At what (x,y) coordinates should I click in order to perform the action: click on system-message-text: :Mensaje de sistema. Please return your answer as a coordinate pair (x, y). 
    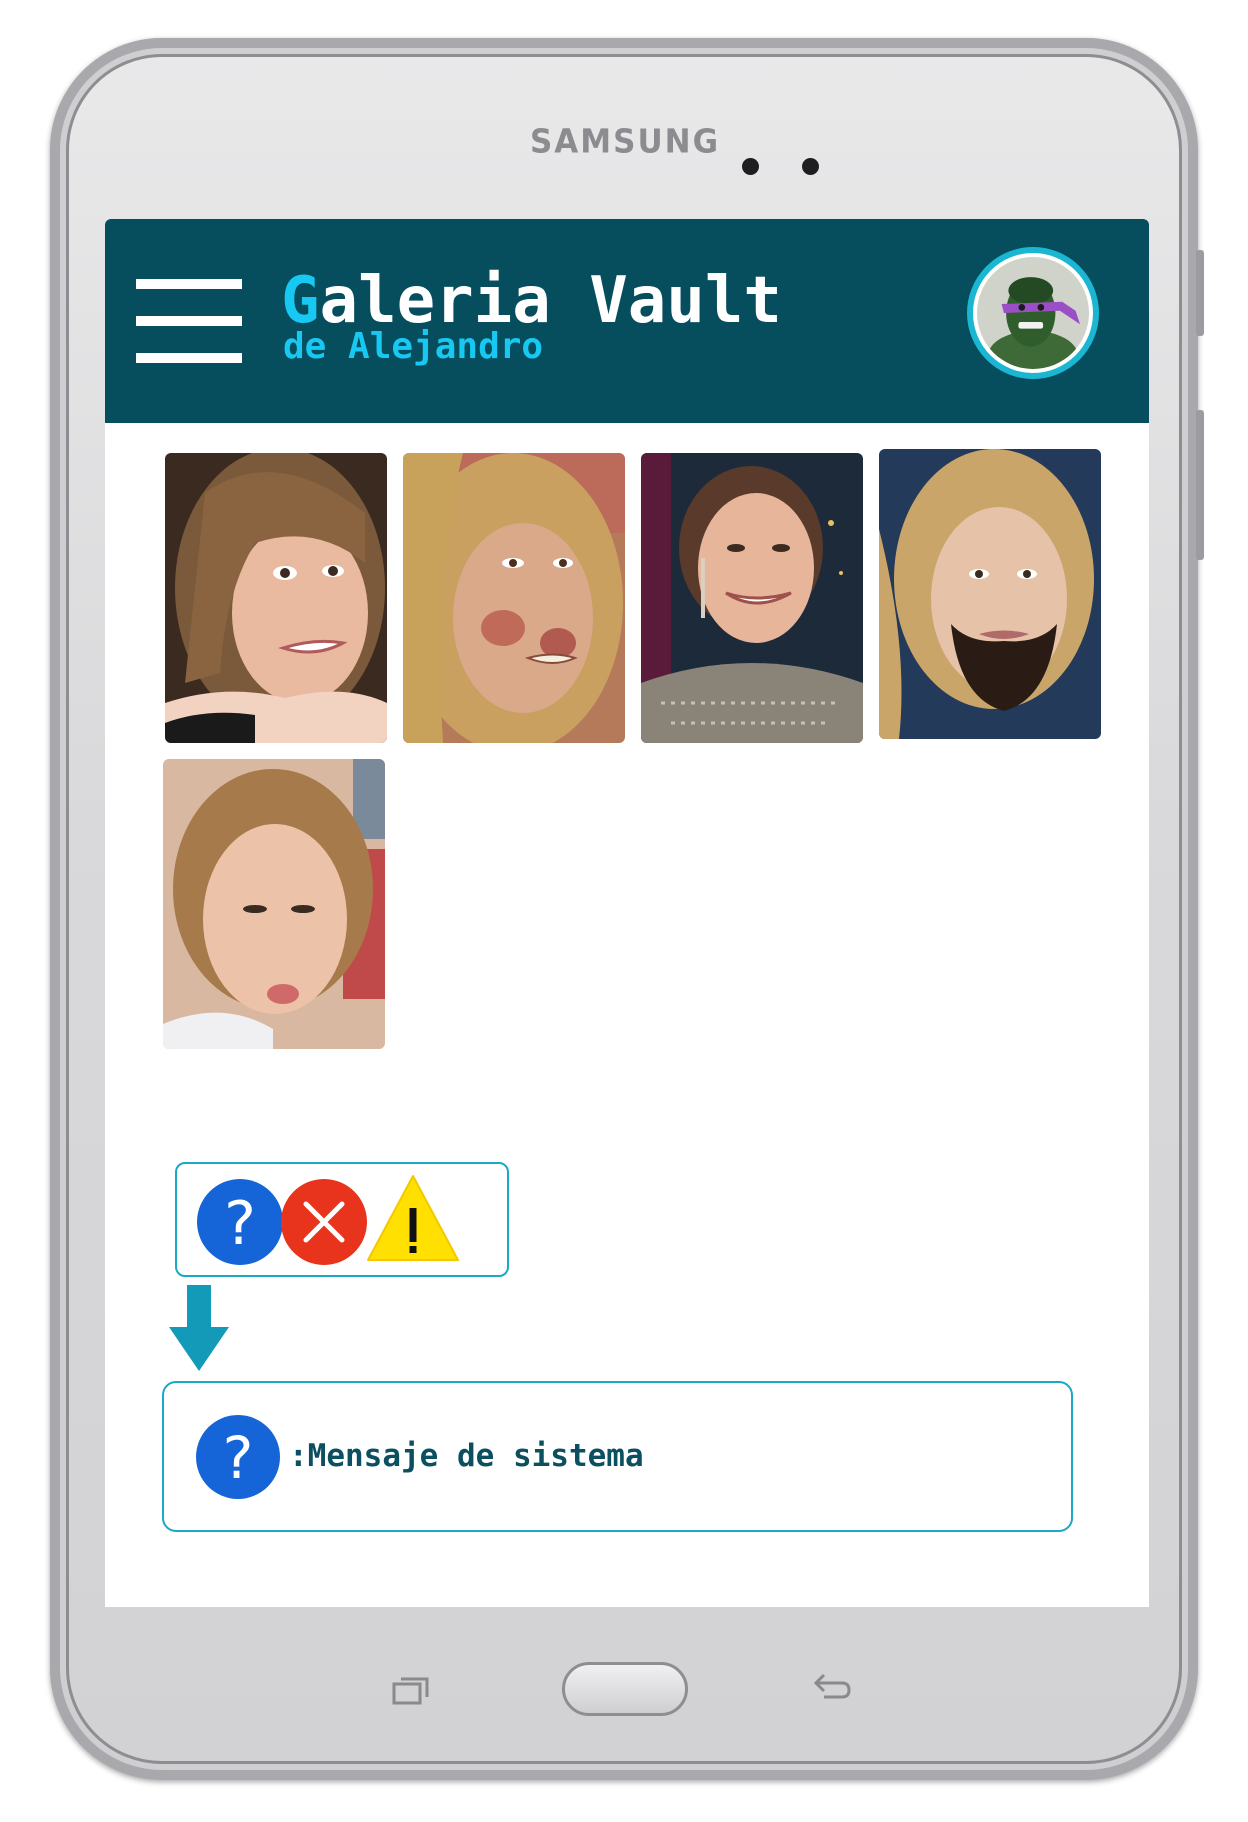
    Looking at the image, I should click on (466, 1456).